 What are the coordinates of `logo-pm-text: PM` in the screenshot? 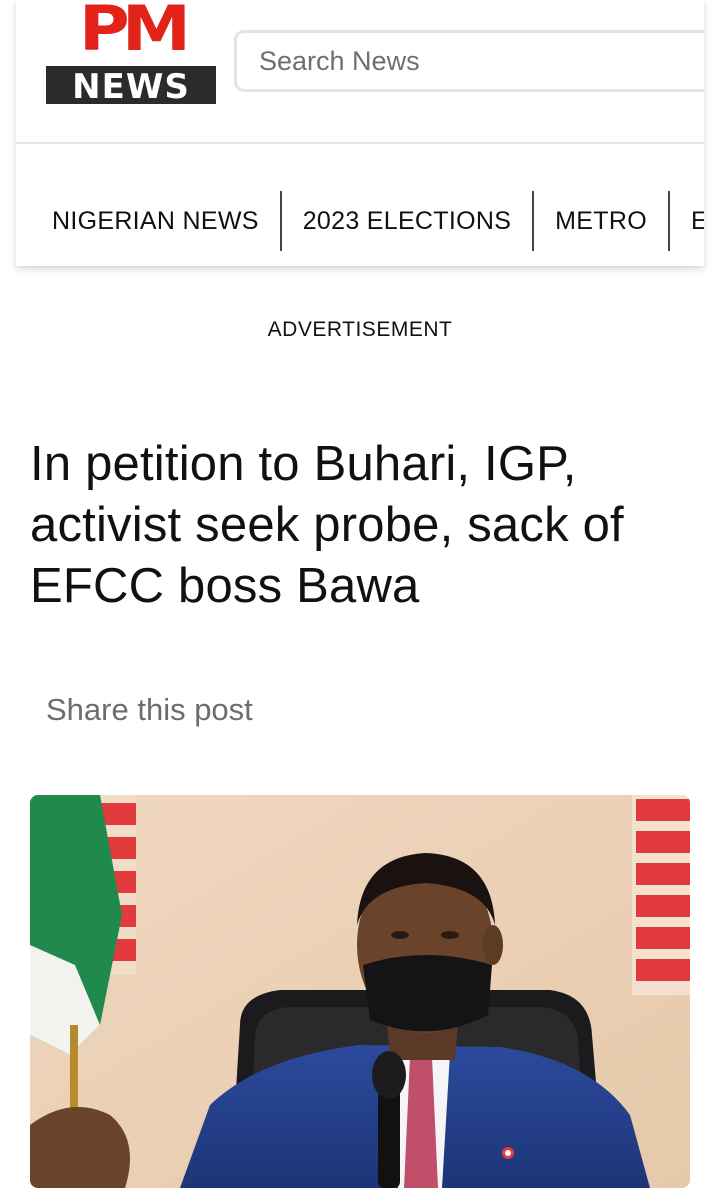 It's located at (134, 32).